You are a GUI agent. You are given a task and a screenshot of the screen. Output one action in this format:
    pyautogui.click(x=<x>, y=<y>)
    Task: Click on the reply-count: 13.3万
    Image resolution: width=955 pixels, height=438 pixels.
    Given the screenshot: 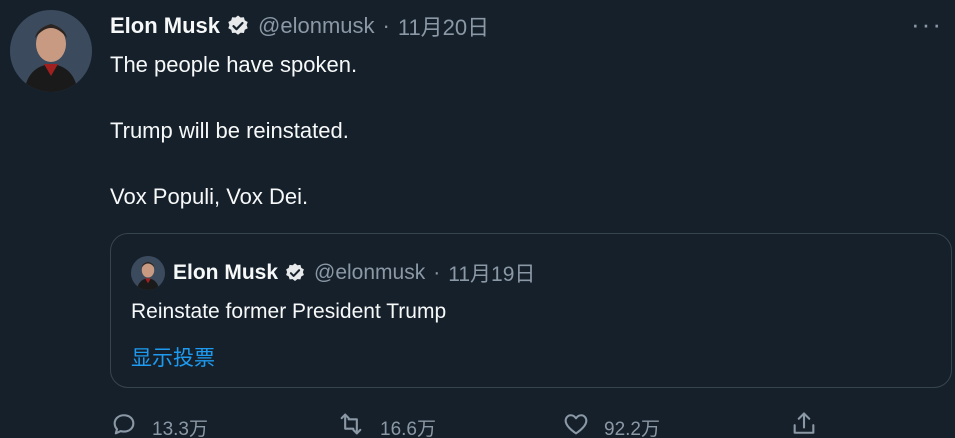 What is the action you would take?
    pyautogui.click(x=180, y=428)
    